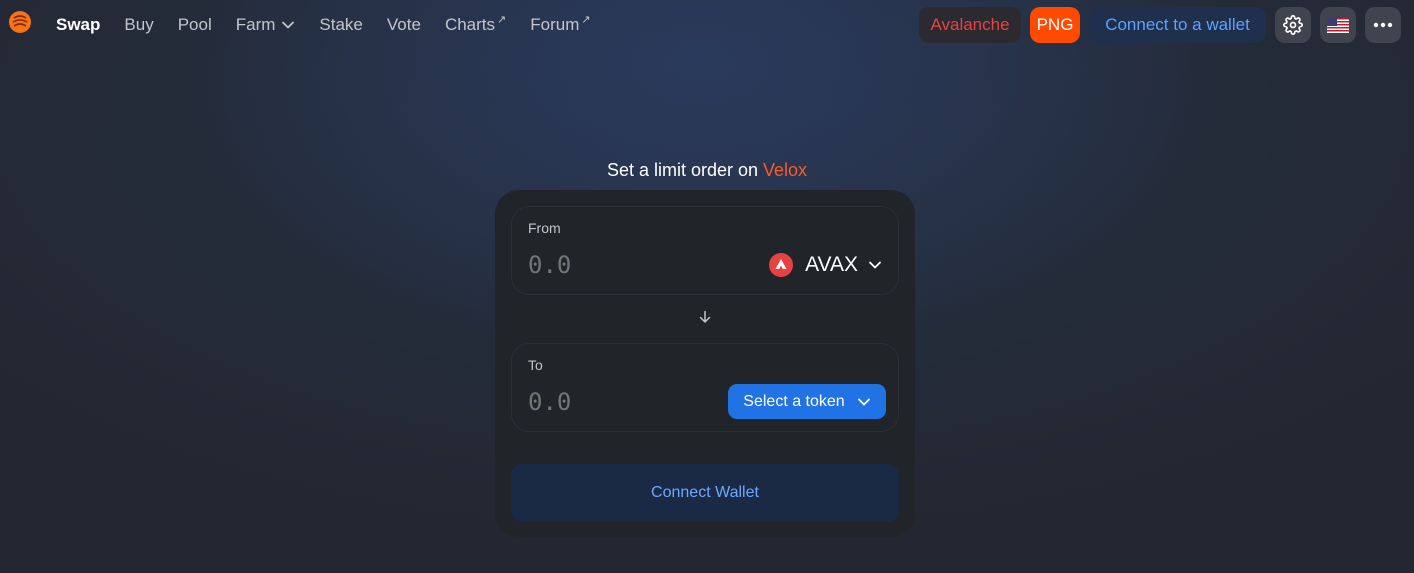  What do you see at coordinates (785, 170) in the screenshot?
I see `page-title-brand: Velox` at bounding box center [785, 170].